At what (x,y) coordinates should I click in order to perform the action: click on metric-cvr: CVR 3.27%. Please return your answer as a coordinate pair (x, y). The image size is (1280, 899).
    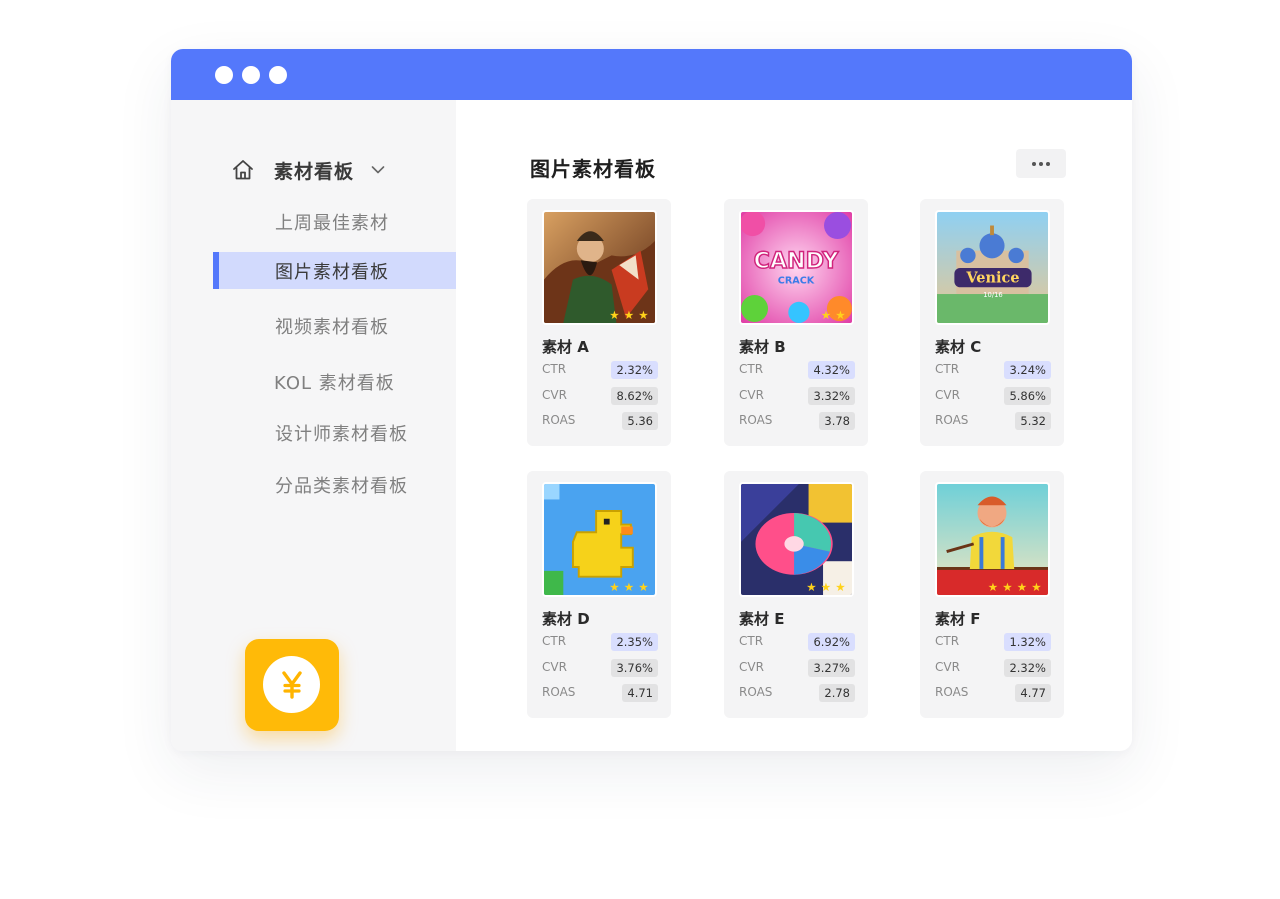
    Looking at the image, I should click on (797, 668).